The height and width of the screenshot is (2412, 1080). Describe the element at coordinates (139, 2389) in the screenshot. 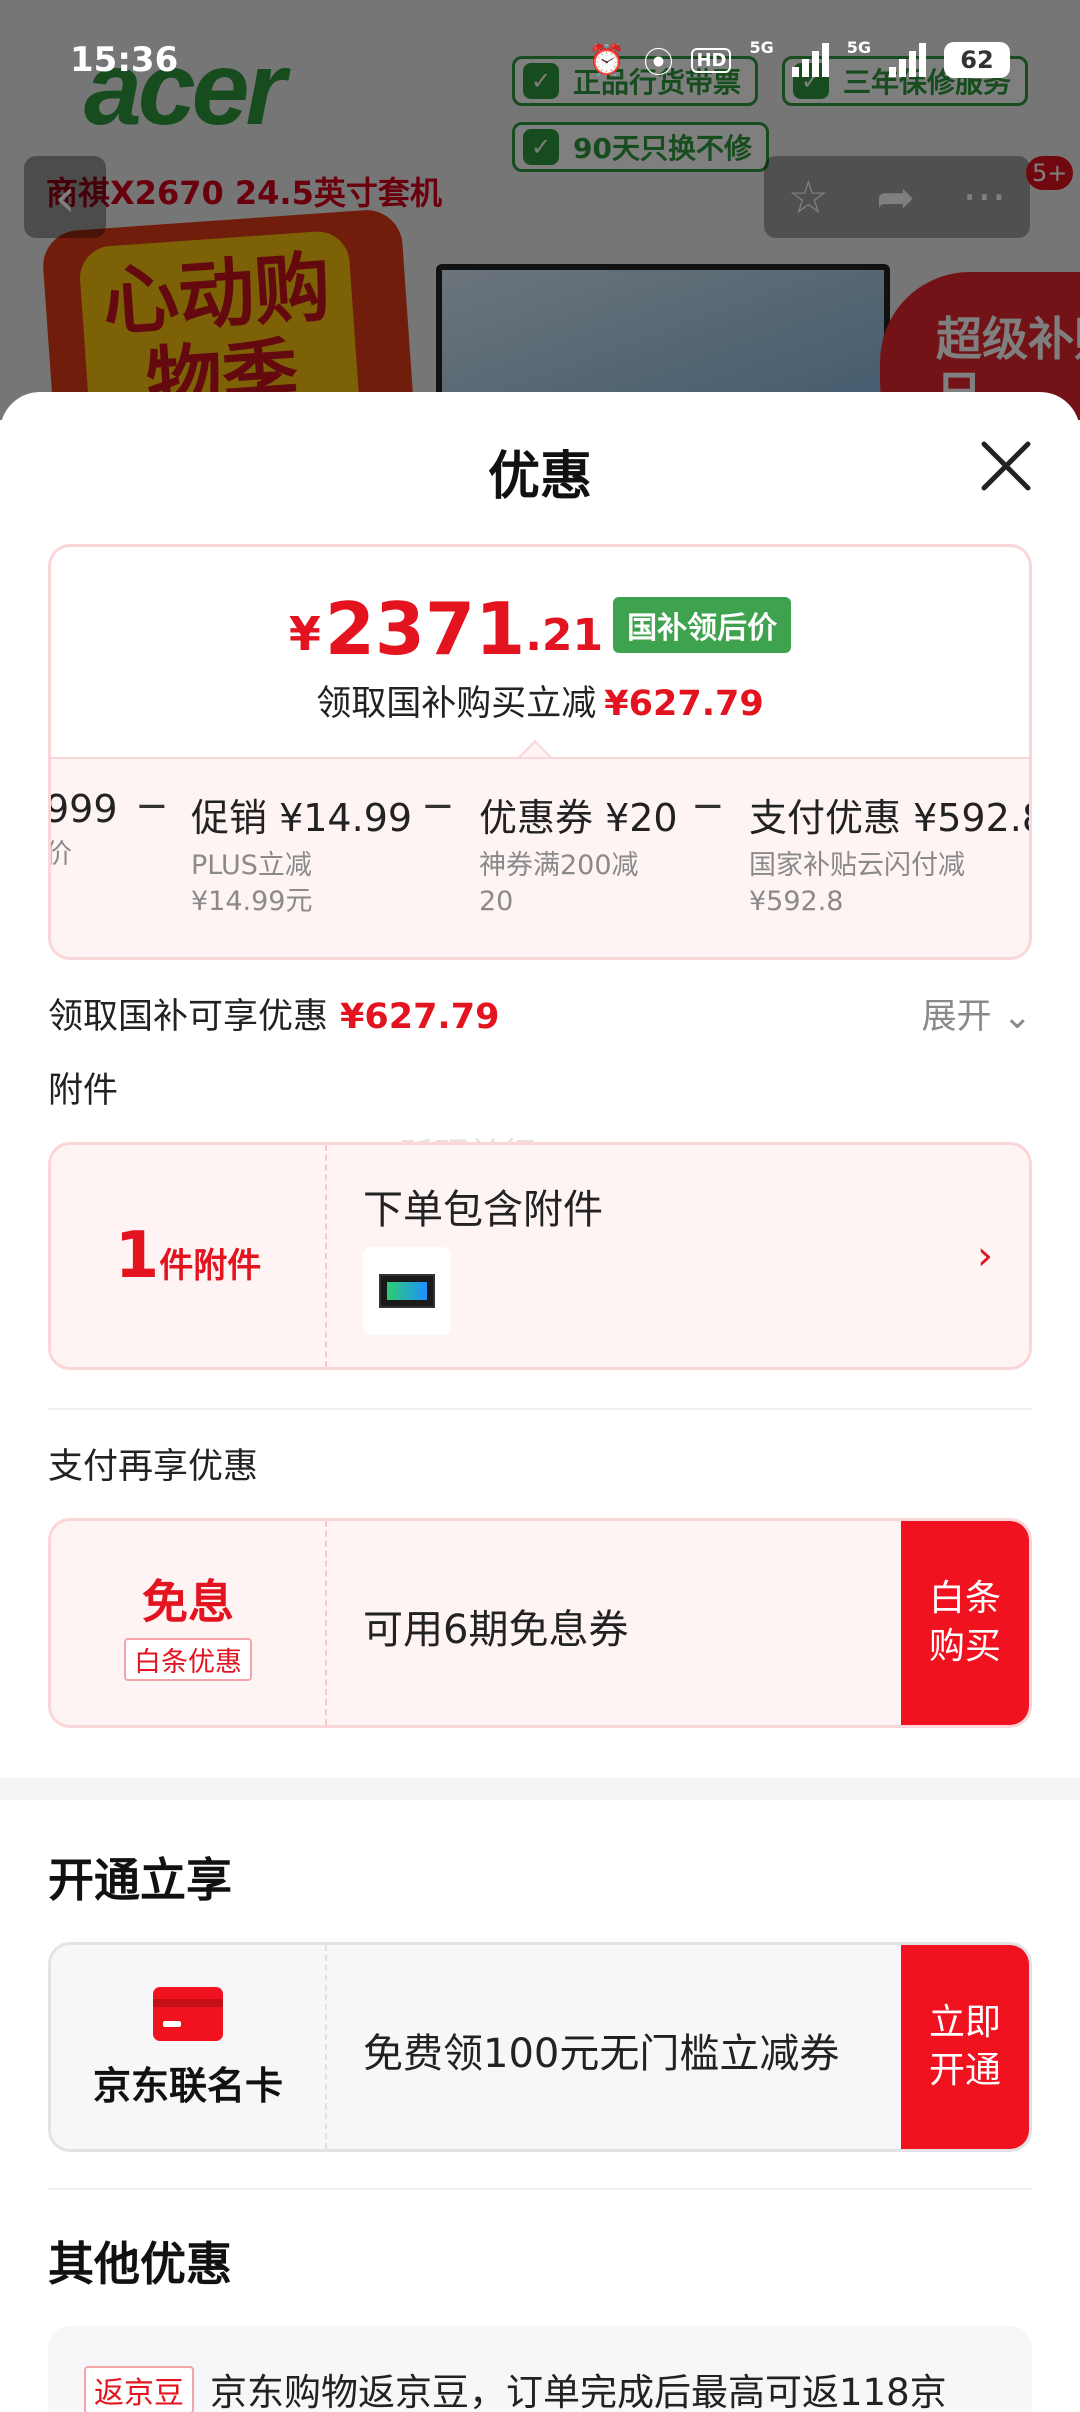

I see `jingdou-tag: 返京豆` at that location.